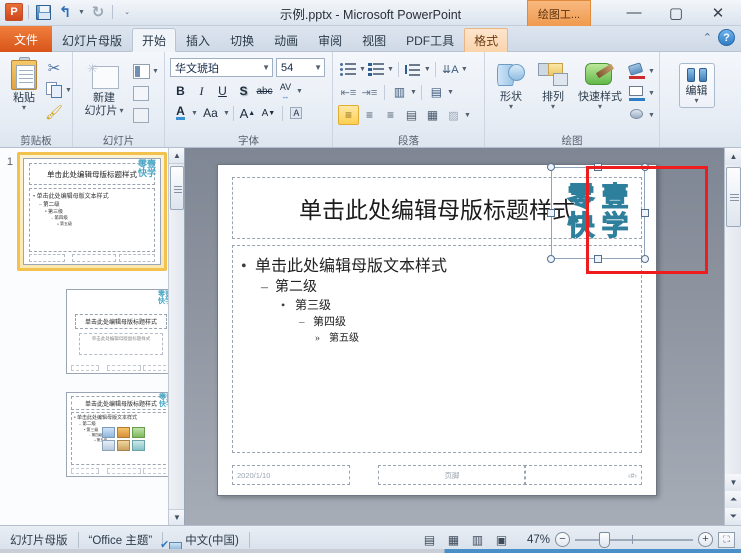 This screenshot has height=553, width=741. What do you see at coordinates (141, 93) in the screenshot?
I see `reset-icon` at bounding box center [141, 93].